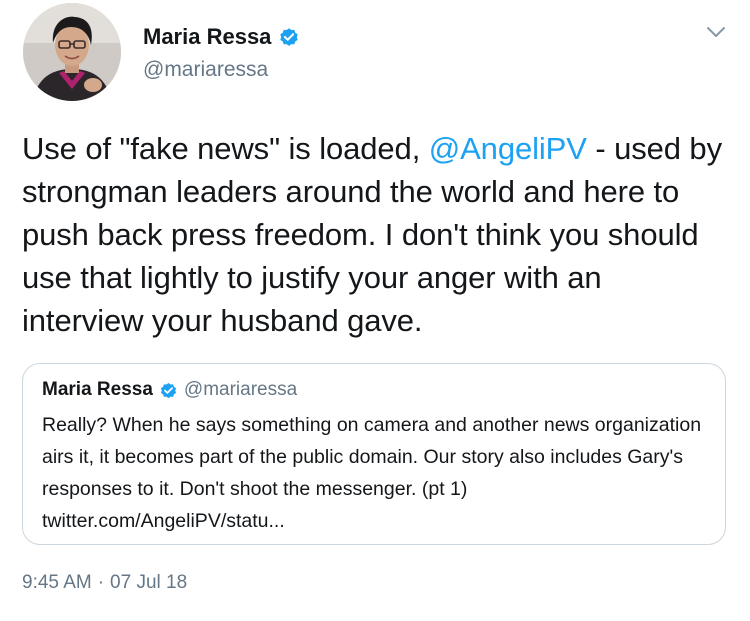 This screenshot has width=750, height=621. I want to click on tweet-timestamp: 9:45 AM · 07 Jul 18, so click(104, 583).